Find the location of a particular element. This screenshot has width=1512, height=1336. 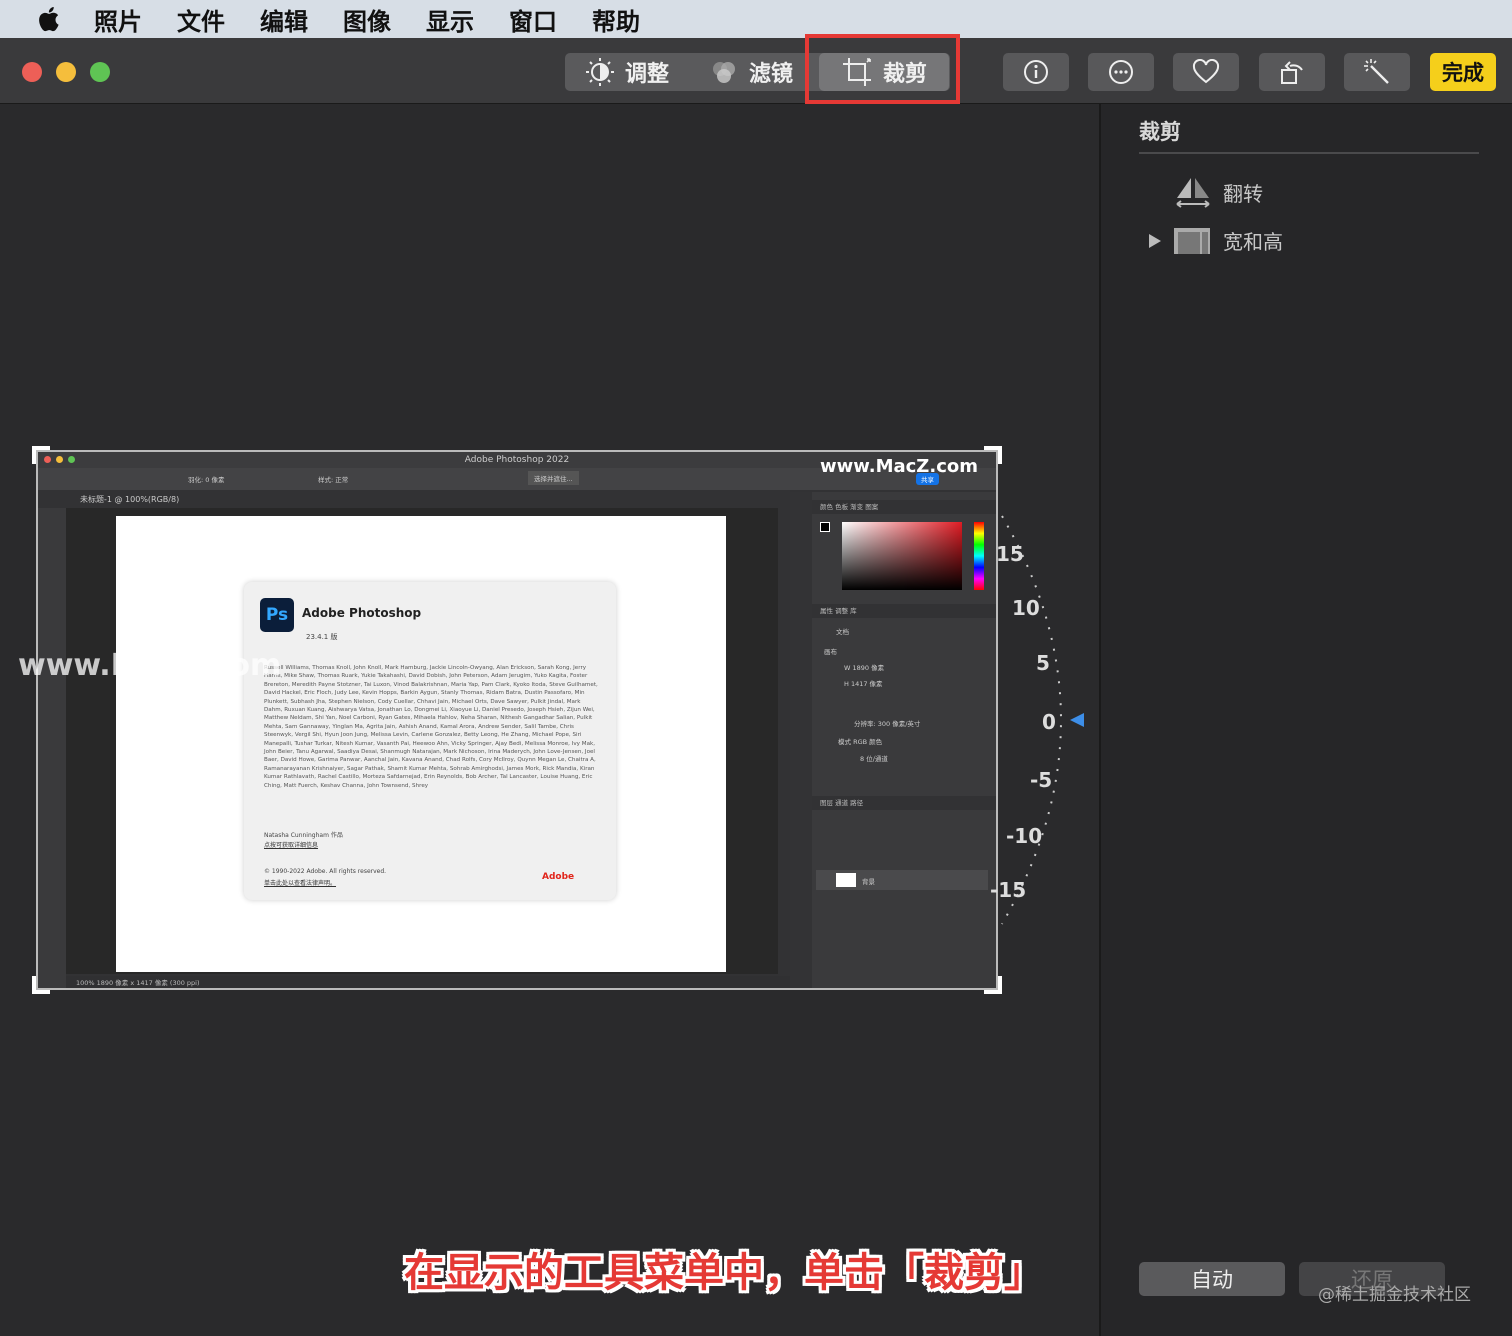

tab-filters-label: 滤镜 is located at coordinates (770, 74).